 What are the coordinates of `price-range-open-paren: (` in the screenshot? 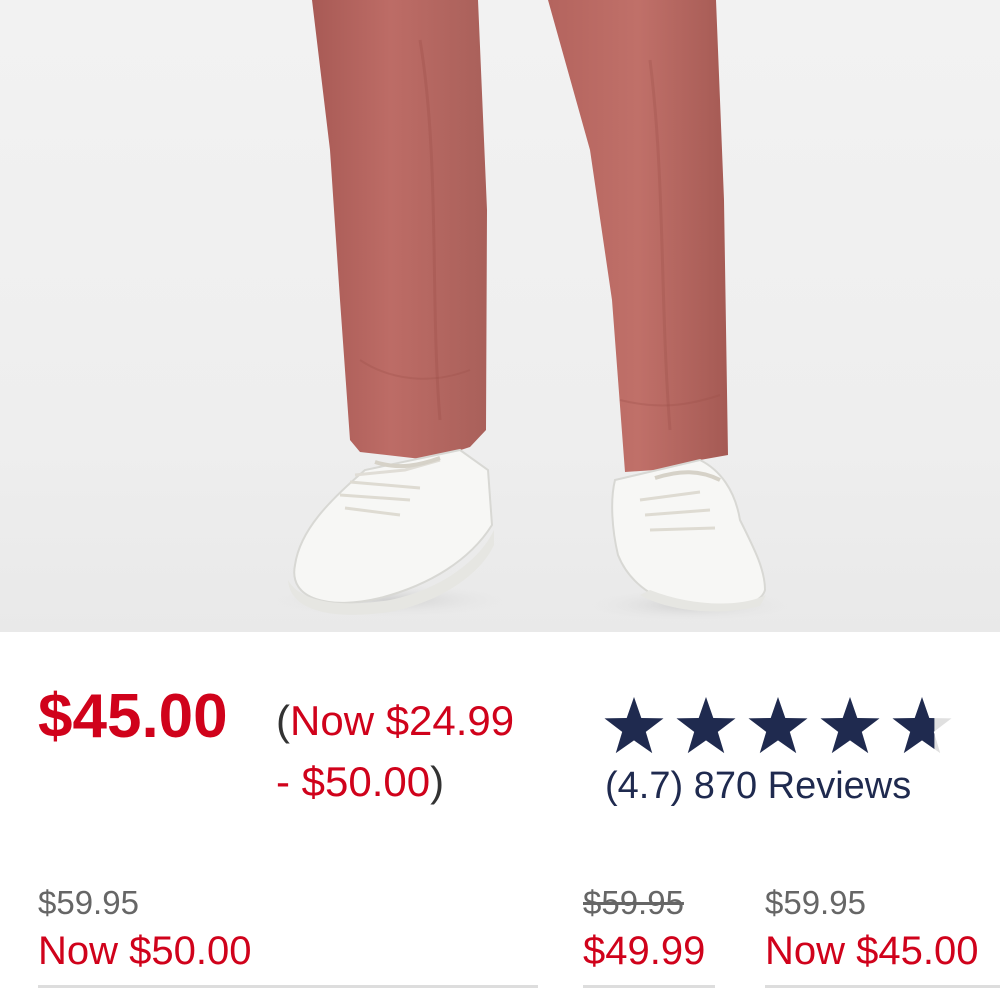 It's located at (283, 720).